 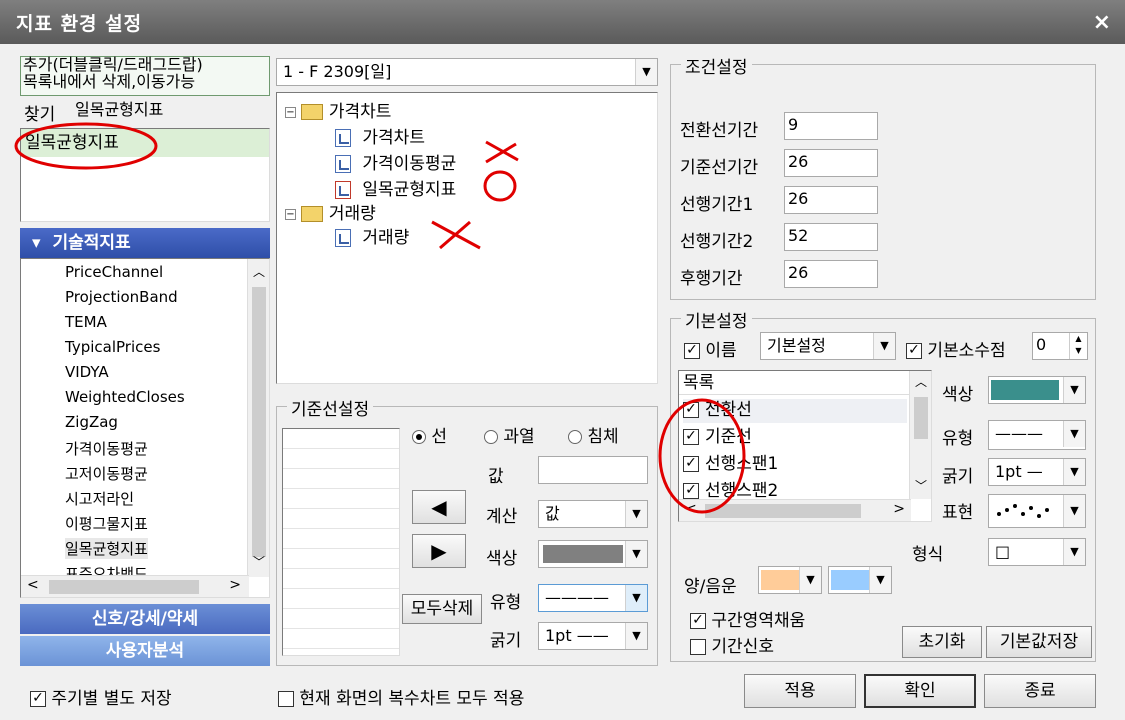 I want to click on decimal-spinner: 0 ▲ ▼, so click(x=1060, y=346).